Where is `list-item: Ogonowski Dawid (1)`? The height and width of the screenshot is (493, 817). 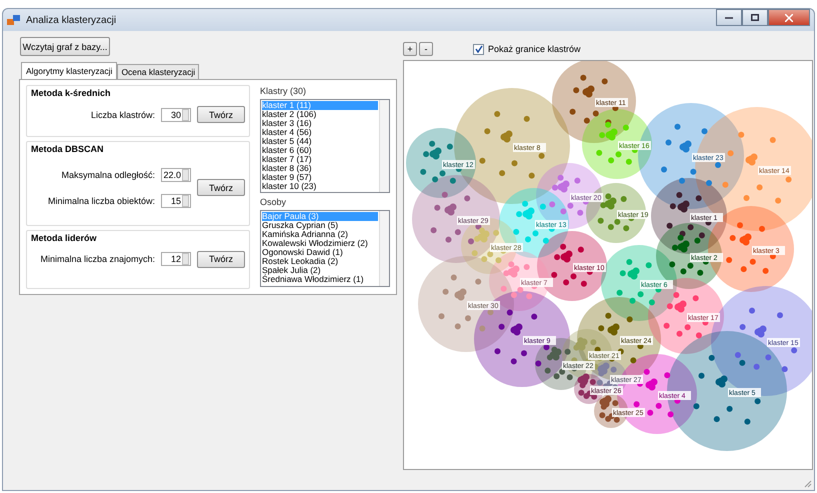 list-item: Ogonowski Dawid (1) is located at coordinates (320, 252).